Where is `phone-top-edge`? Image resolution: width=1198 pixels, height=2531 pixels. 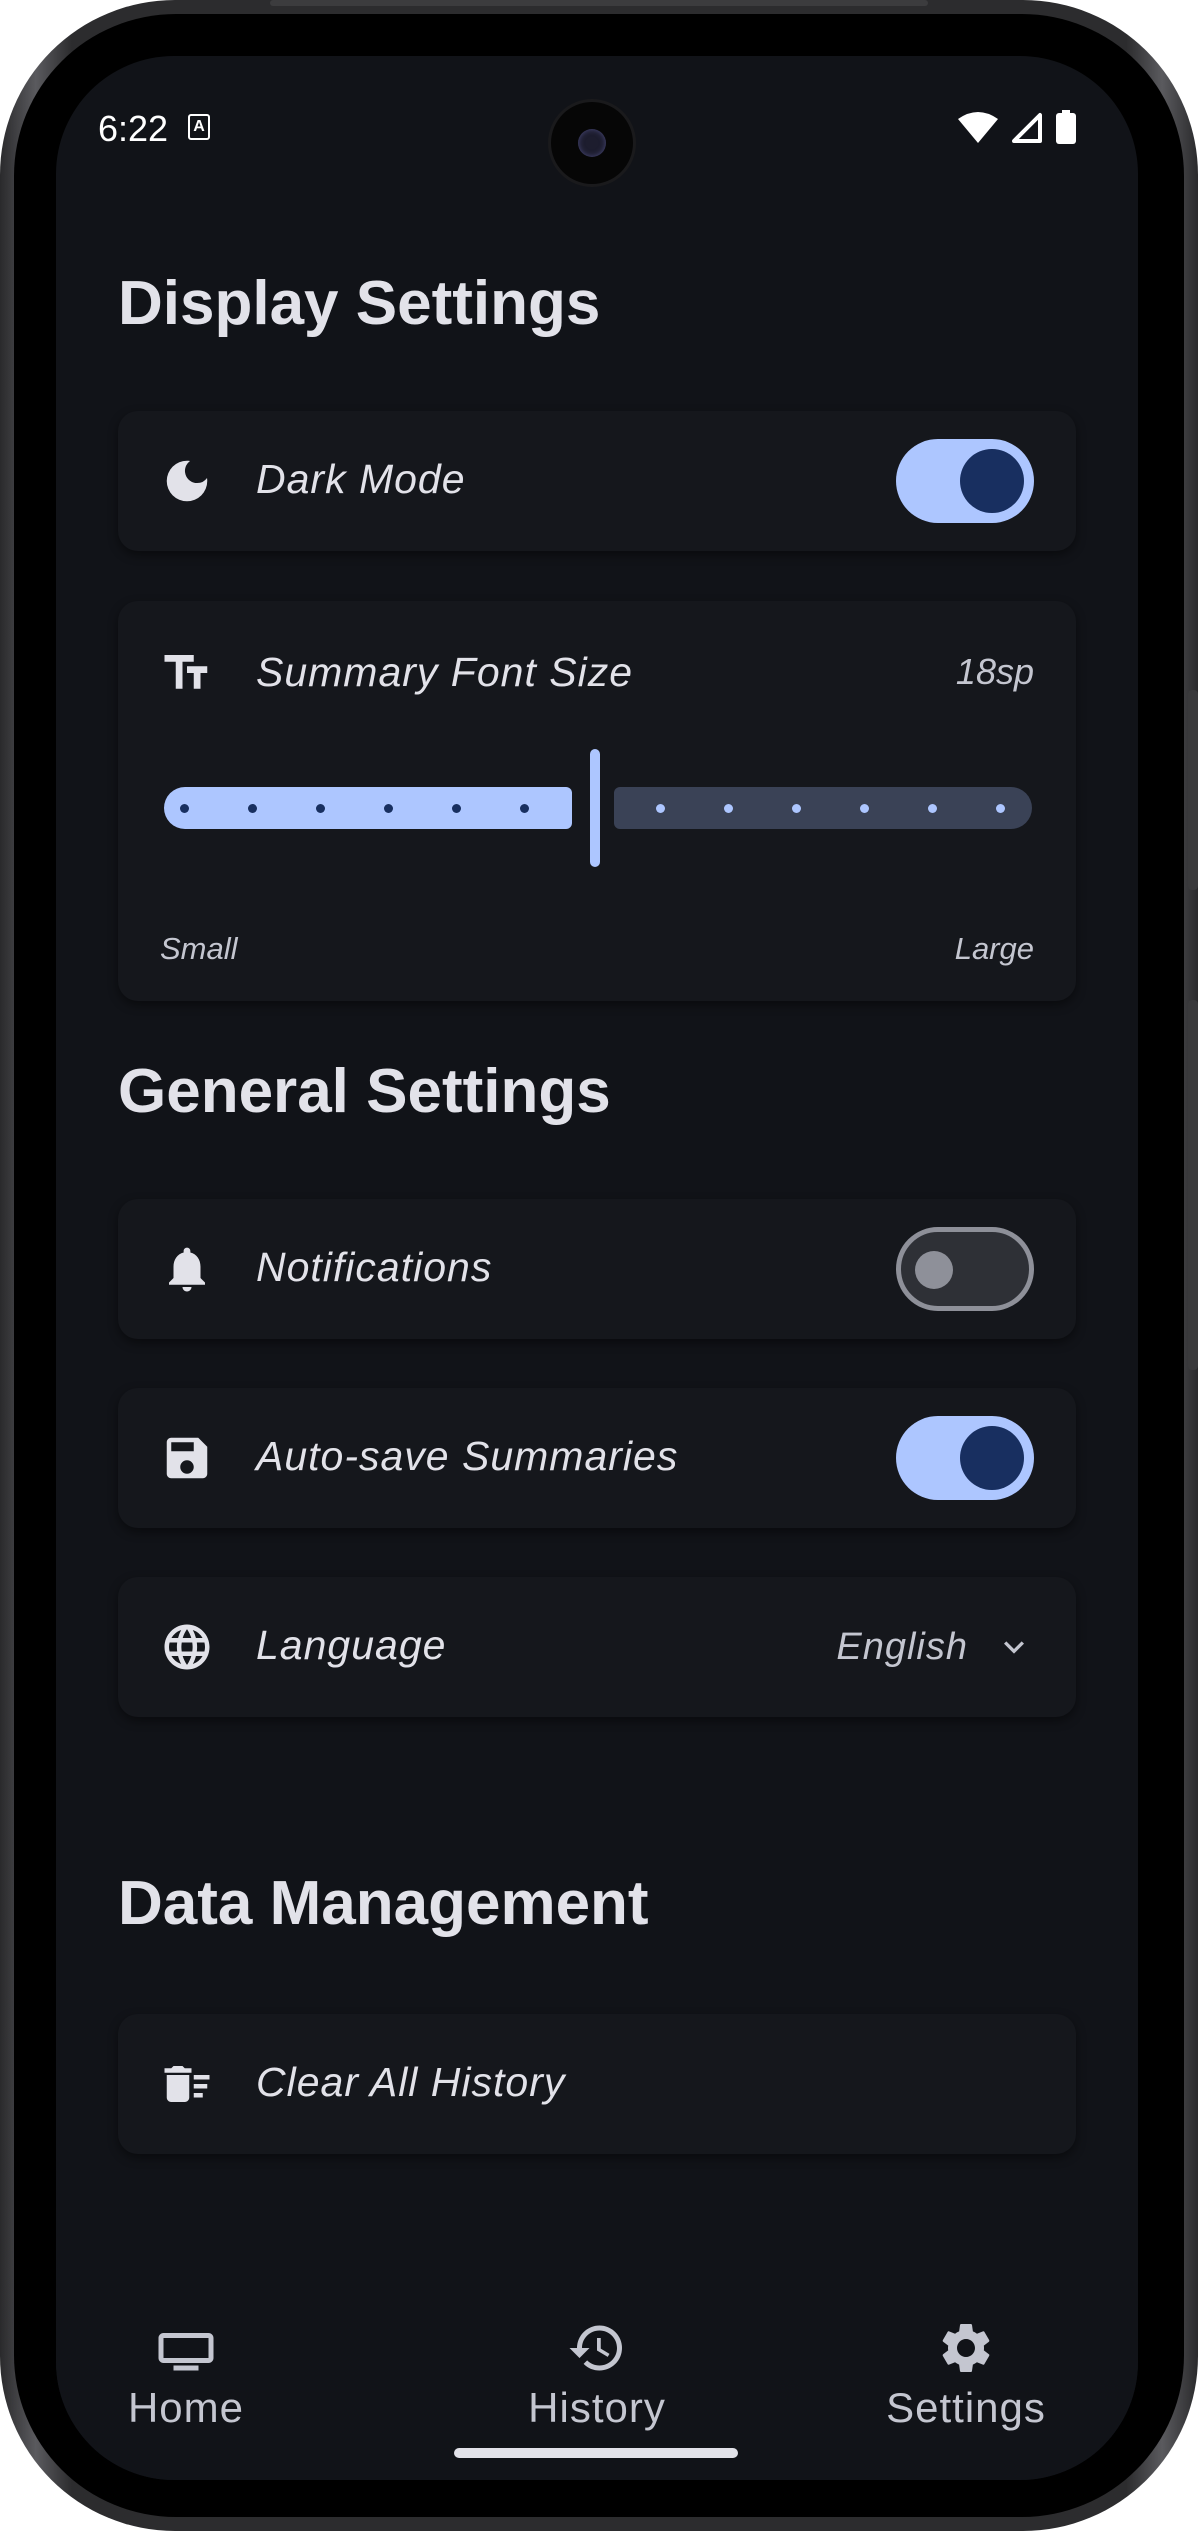
phone-top-edge is located at coordinates (599, 3).